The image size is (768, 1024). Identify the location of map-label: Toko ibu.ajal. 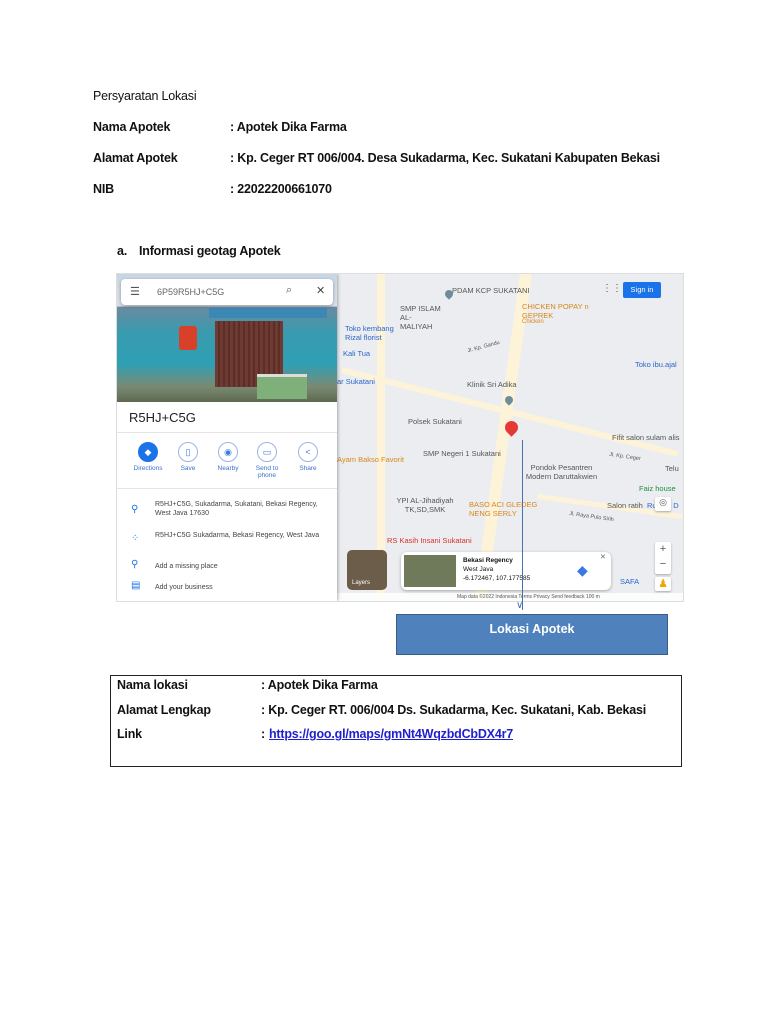
(656, 364).